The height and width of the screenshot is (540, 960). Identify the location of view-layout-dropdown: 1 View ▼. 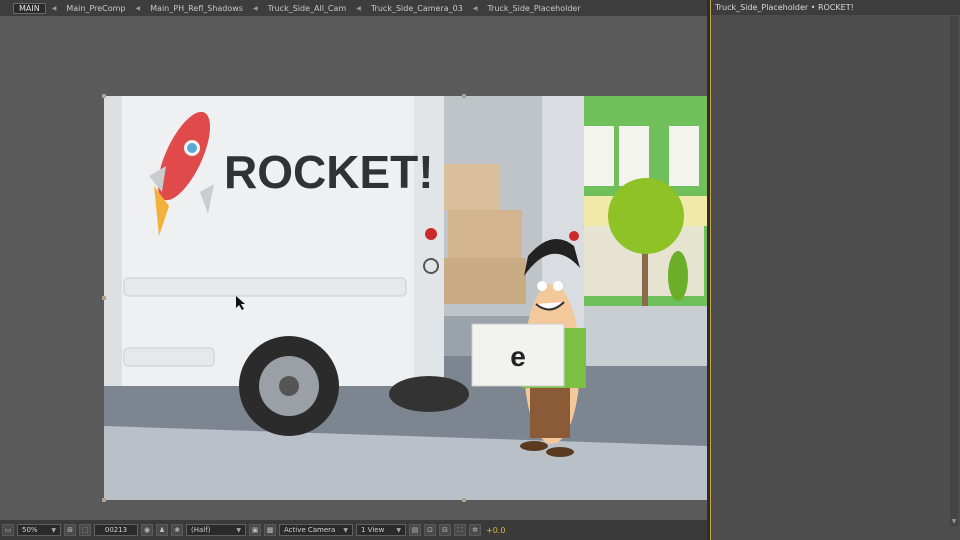
(381, 530).